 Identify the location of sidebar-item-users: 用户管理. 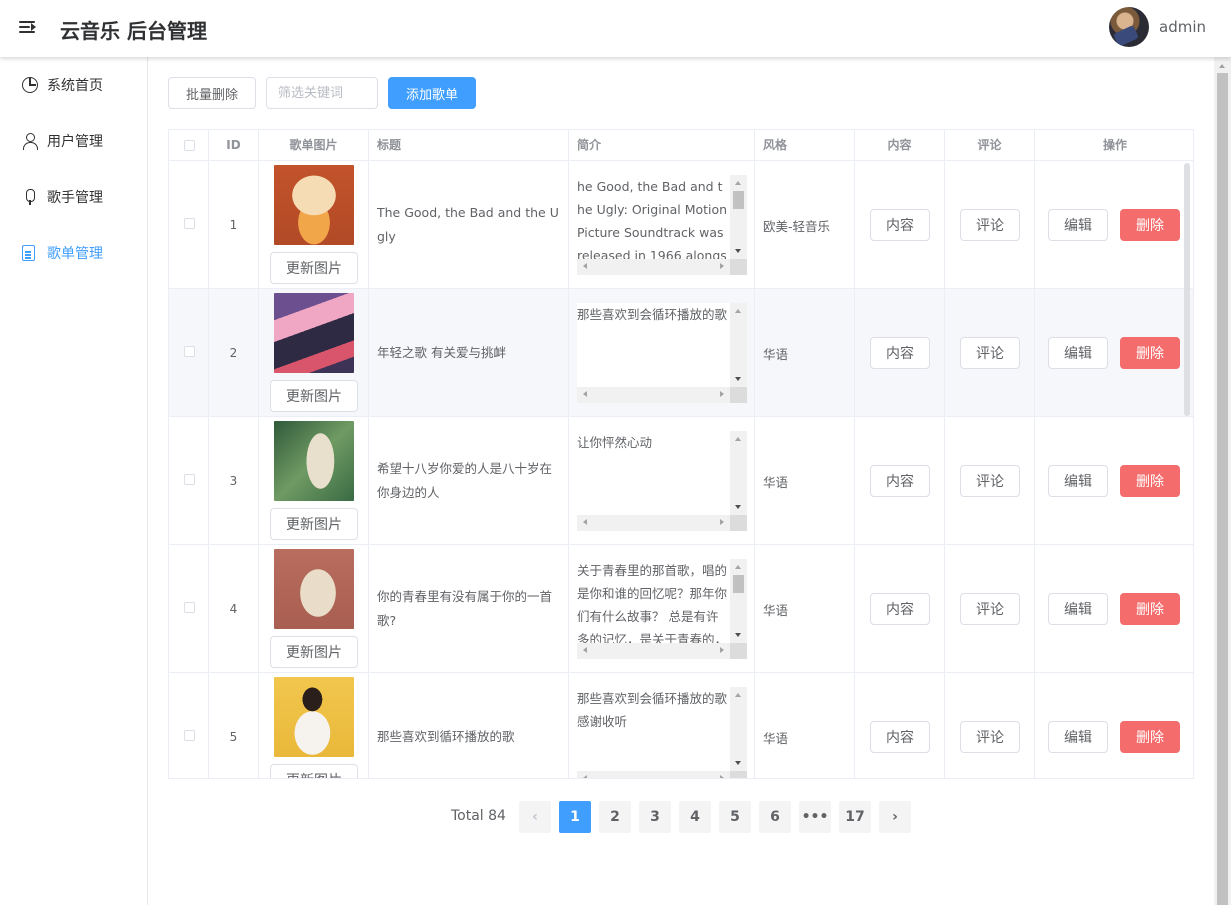
(73, 141).